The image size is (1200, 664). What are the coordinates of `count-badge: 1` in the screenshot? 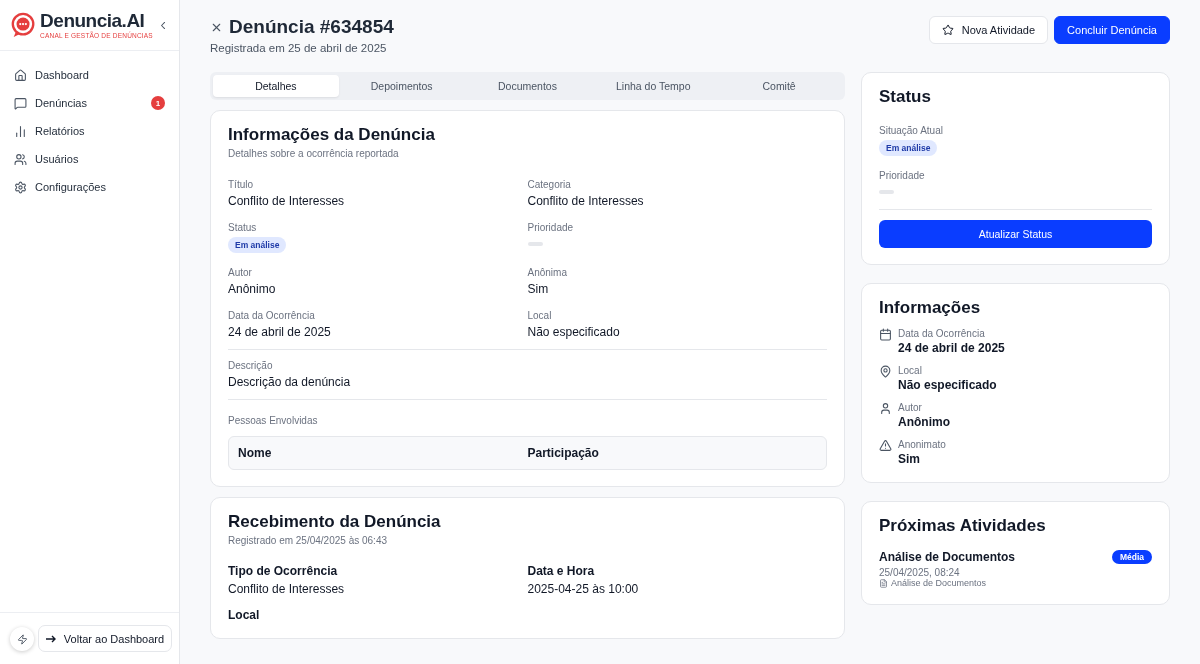 It's located at (158, 103).